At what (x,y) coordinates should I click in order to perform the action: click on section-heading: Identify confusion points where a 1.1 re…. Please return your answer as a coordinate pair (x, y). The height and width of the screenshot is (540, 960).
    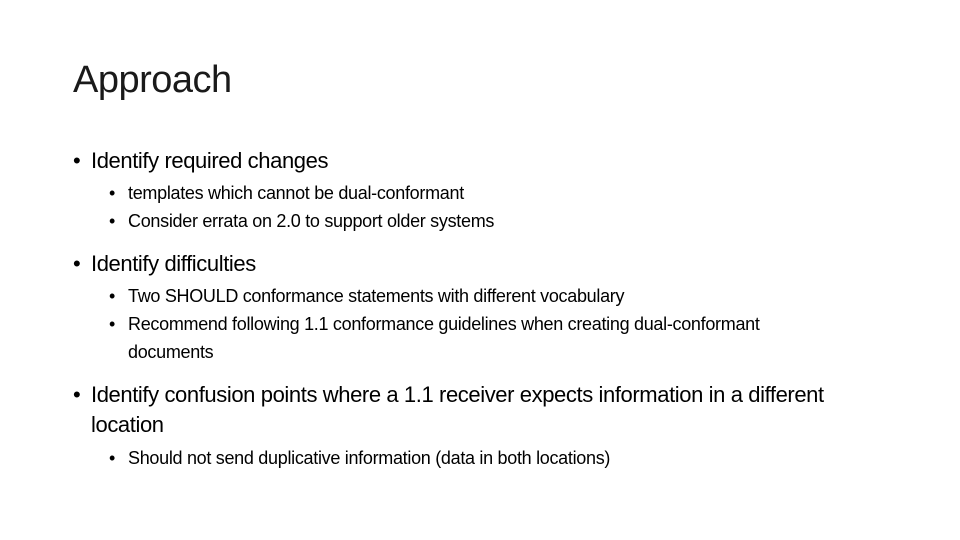
    Looking at the image, I should click on (457, 409).